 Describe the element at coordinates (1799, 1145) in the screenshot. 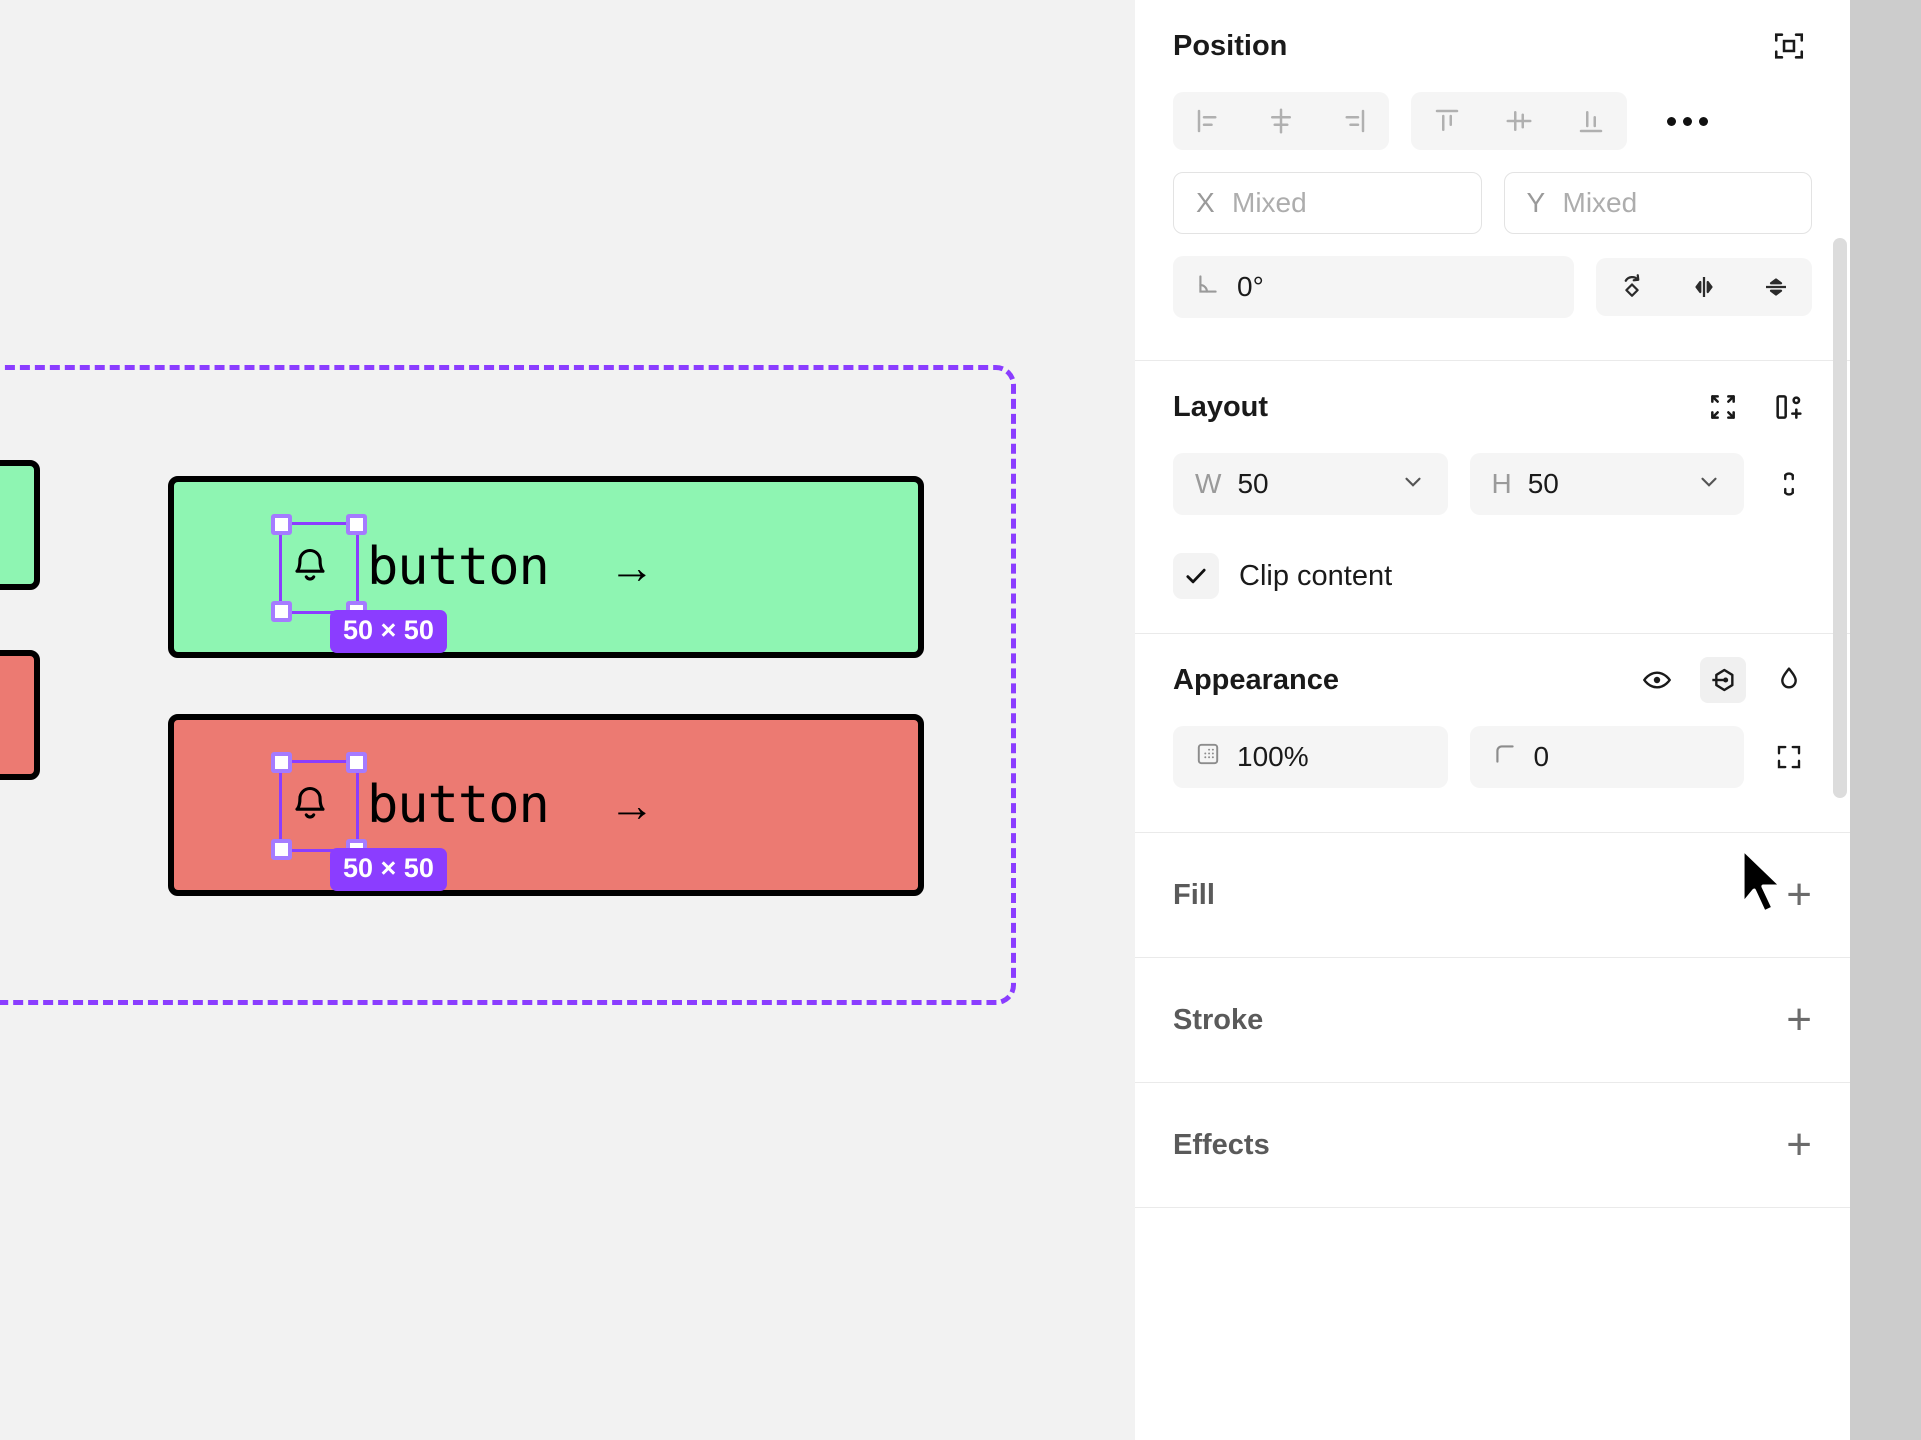

I see `add-effect-button: +` at that location.